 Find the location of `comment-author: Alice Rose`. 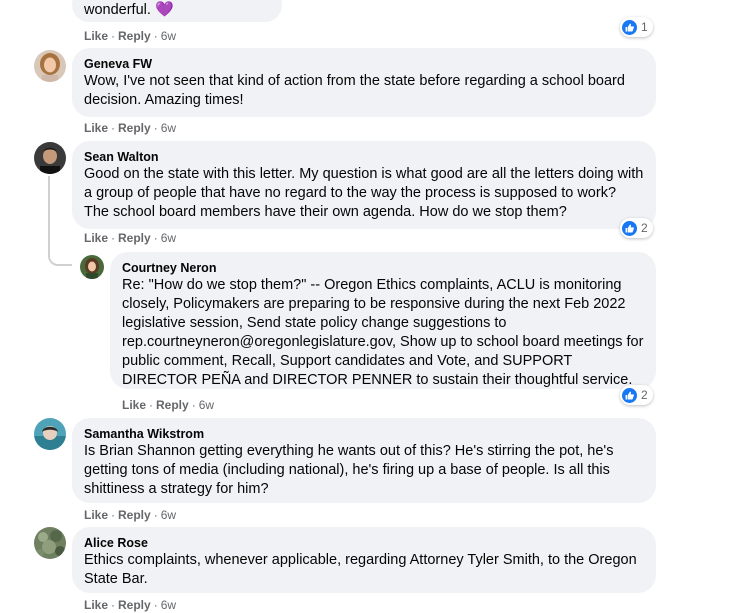

comment-author: Alice Rose is located at coordinates (364, 543).